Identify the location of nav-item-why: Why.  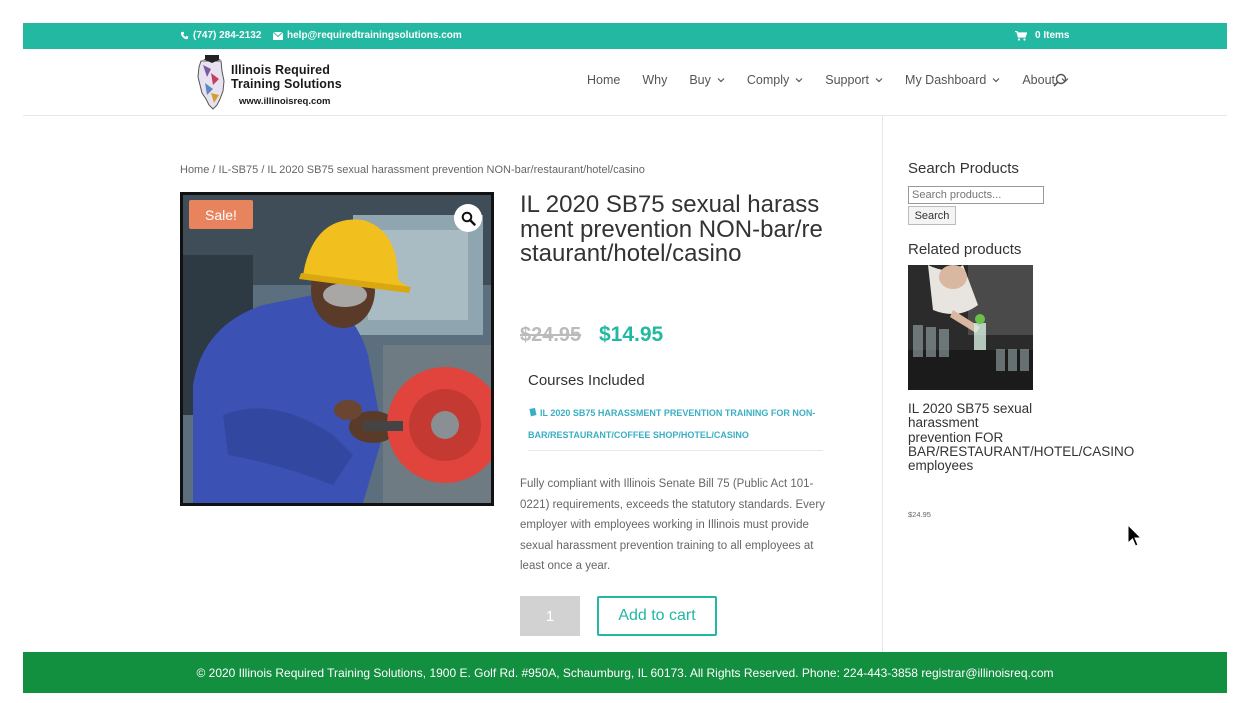
(654, 80).